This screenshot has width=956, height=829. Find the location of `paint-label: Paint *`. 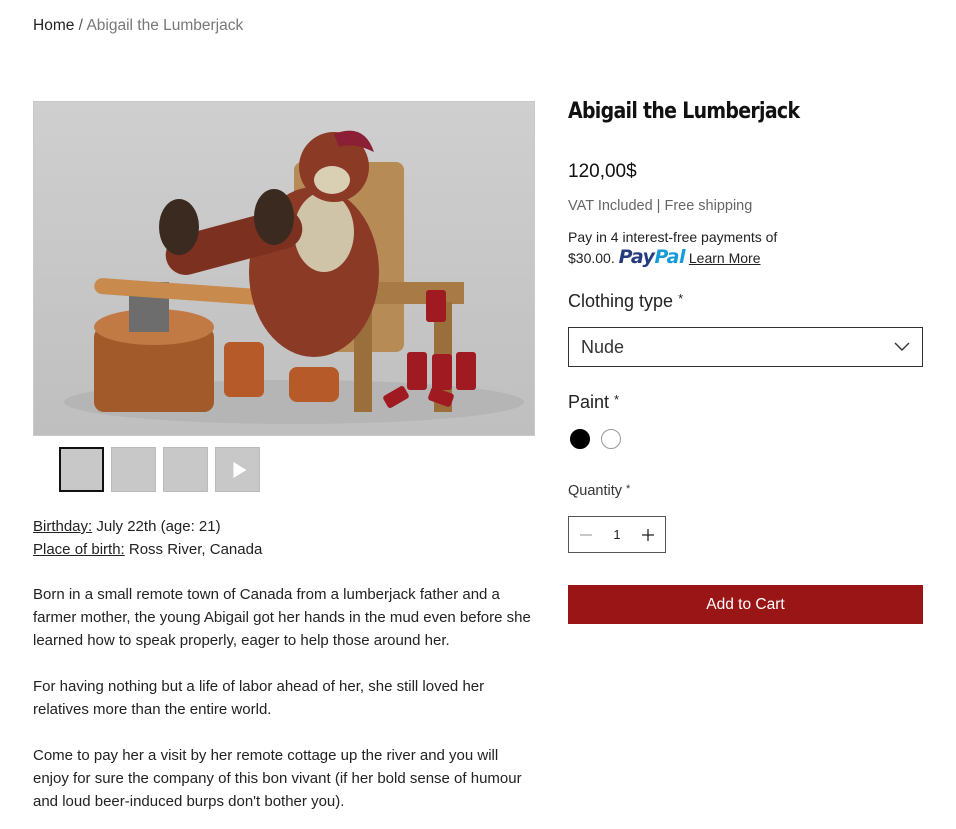

paint-label: Paint * is located at coordinates (594, 402).